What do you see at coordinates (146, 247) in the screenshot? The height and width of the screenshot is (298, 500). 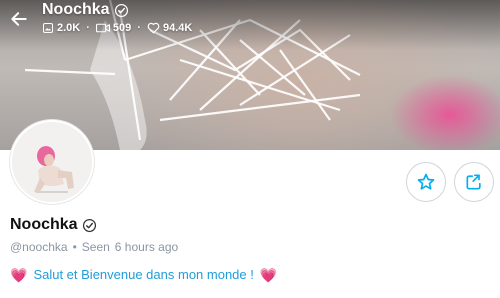 I see `seen-time: 6 hours ago` at bounding box center [146, 247].